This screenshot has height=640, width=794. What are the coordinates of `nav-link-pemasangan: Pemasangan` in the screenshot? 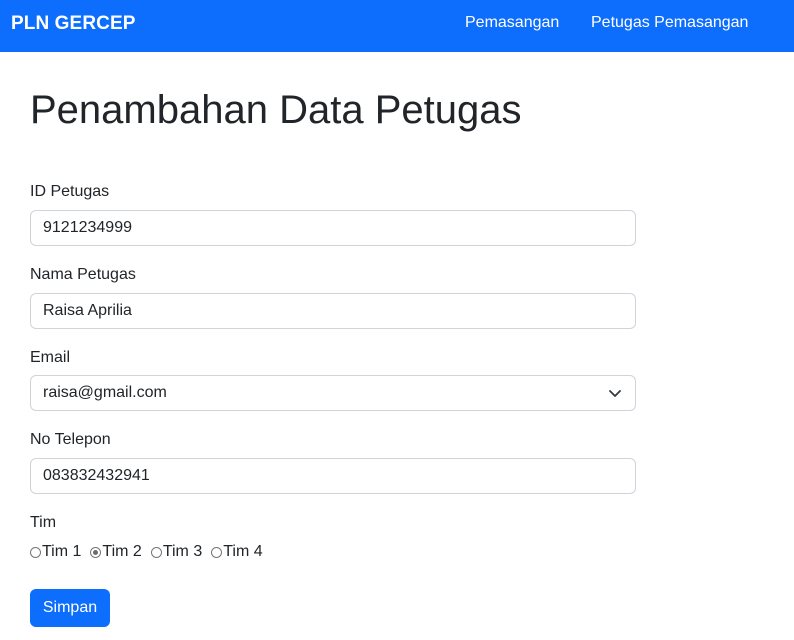 It's located at (512, 23).